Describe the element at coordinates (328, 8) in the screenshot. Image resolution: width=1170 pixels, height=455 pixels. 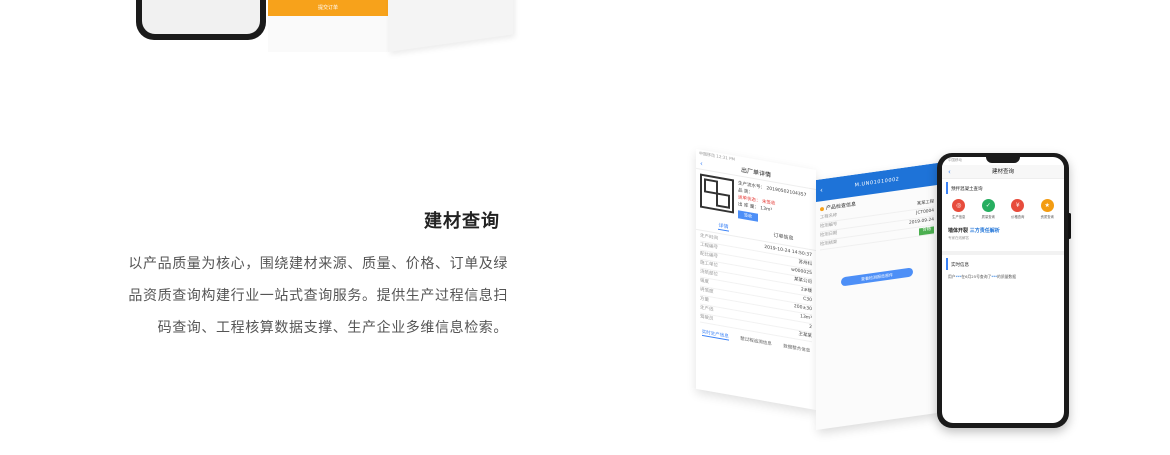
I see `top-card-button: 提交订单` at that location.